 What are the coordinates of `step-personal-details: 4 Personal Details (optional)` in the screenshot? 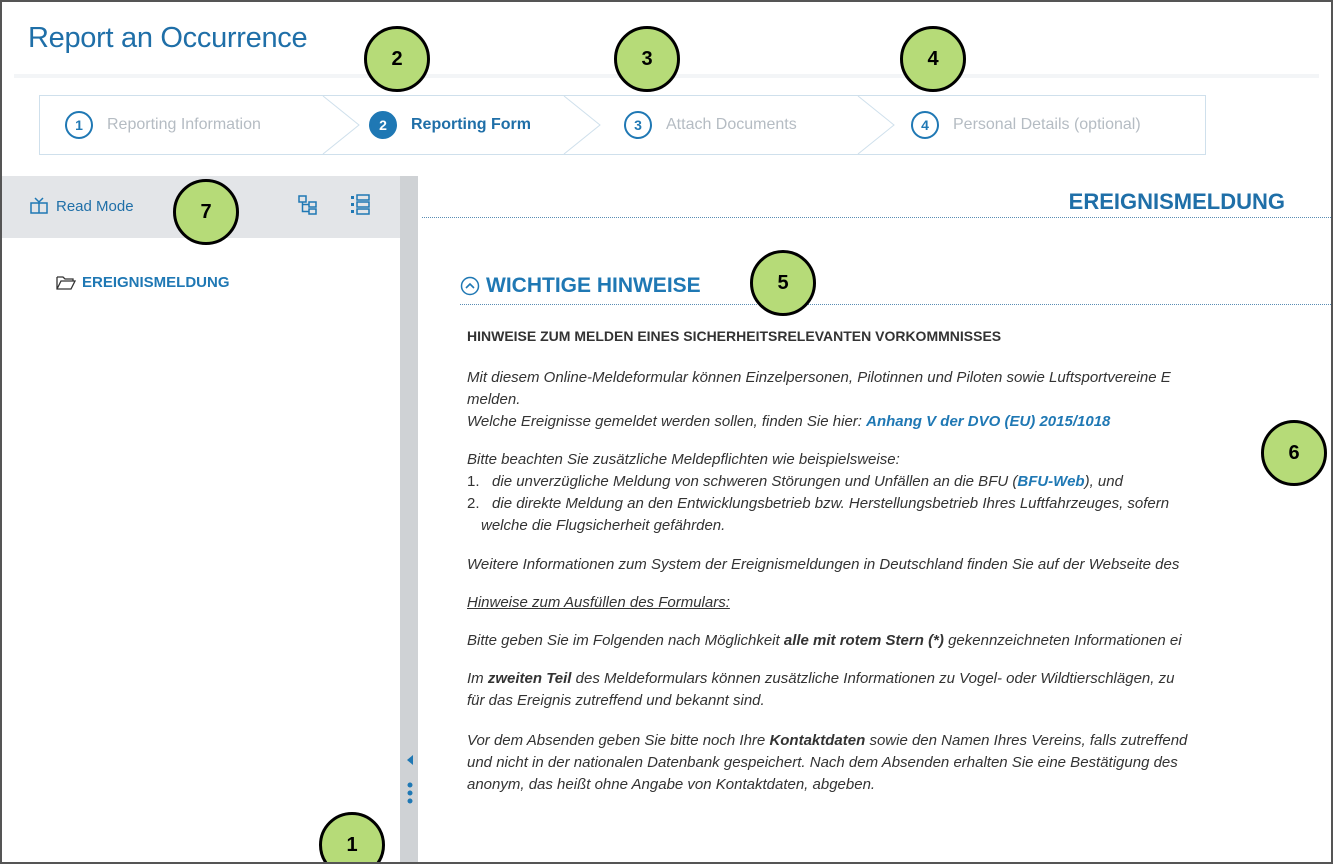 It's located at (1026, 125).